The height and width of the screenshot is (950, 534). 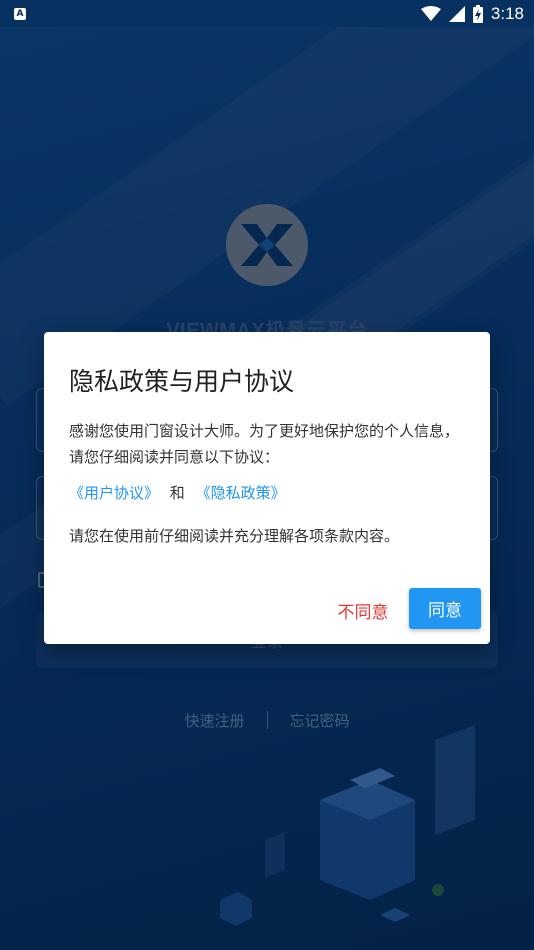 I want to click on agree-button: 同意, so click(x=445, y=608).